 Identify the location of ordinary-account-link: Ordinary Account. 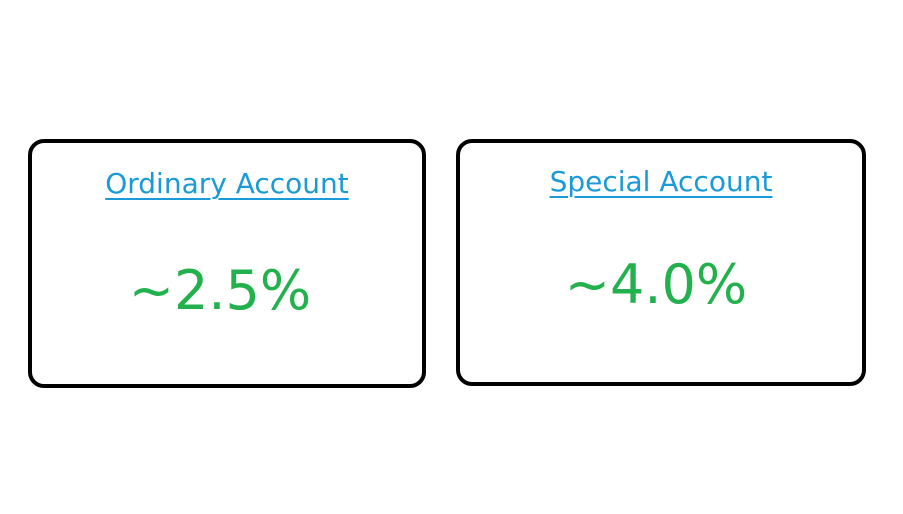
(227, 183).